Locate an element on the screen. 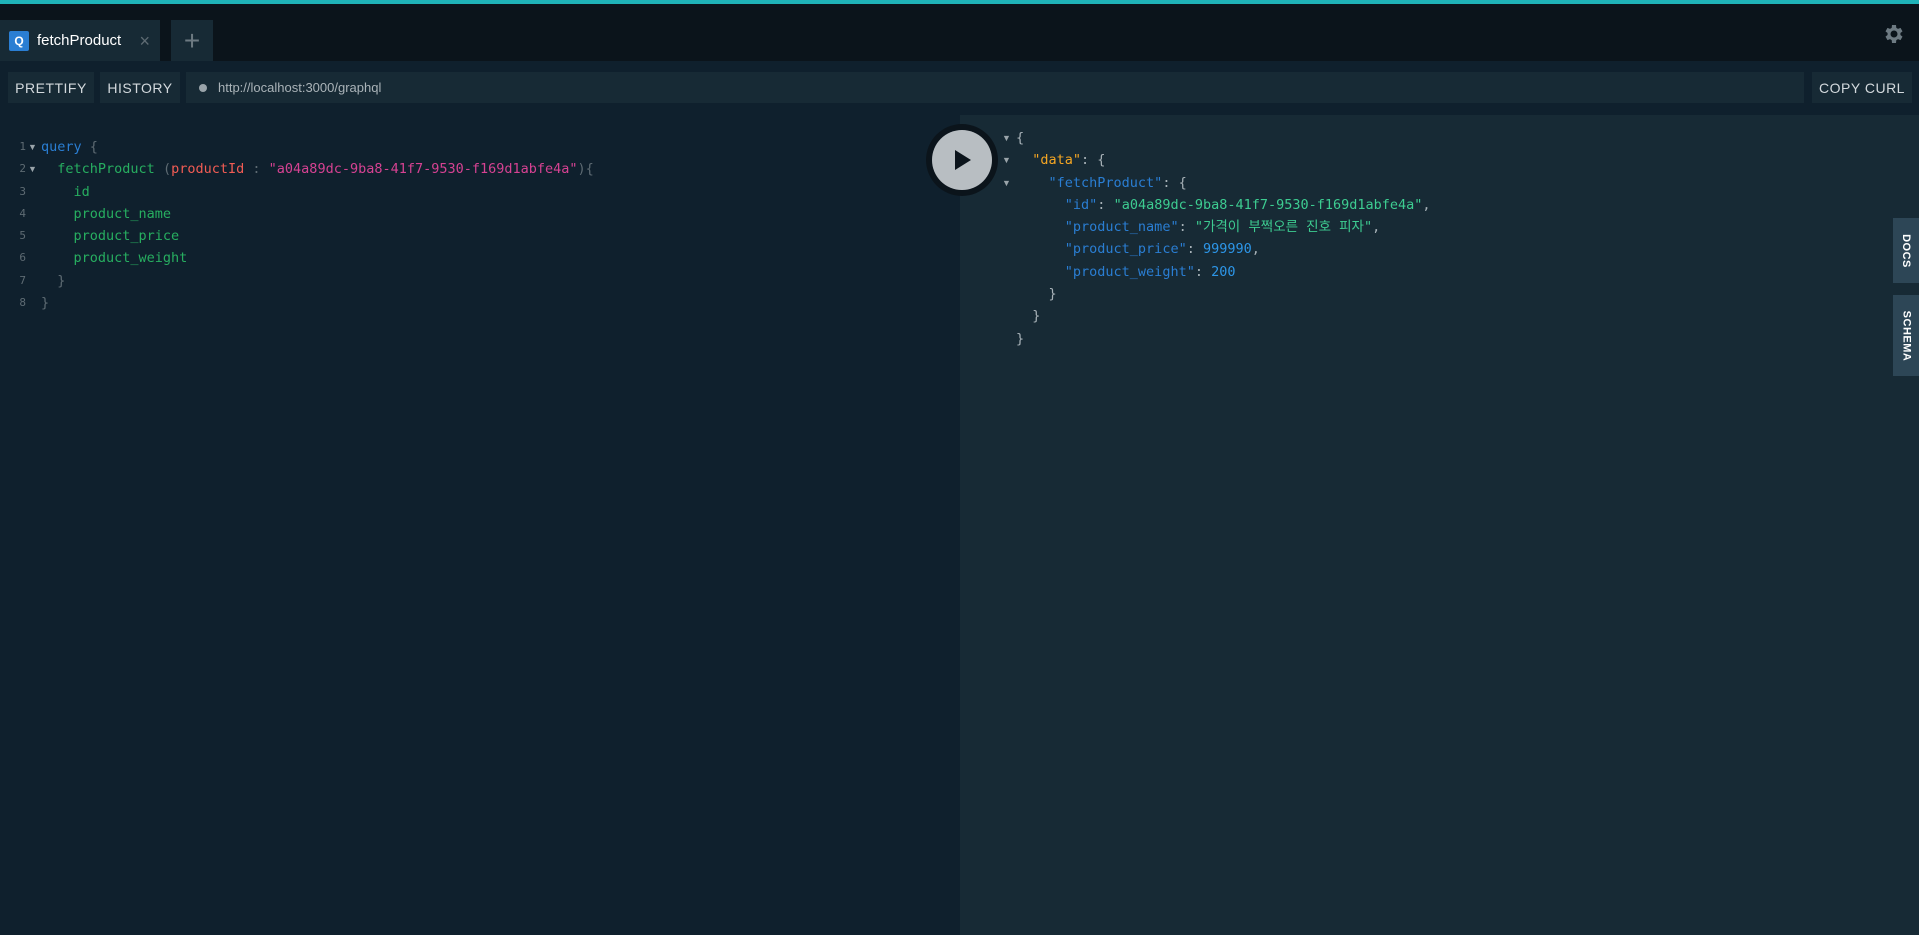 This screenshot has height=935, width=1919. code-line: product_weight is located at coordinates (317, 258).